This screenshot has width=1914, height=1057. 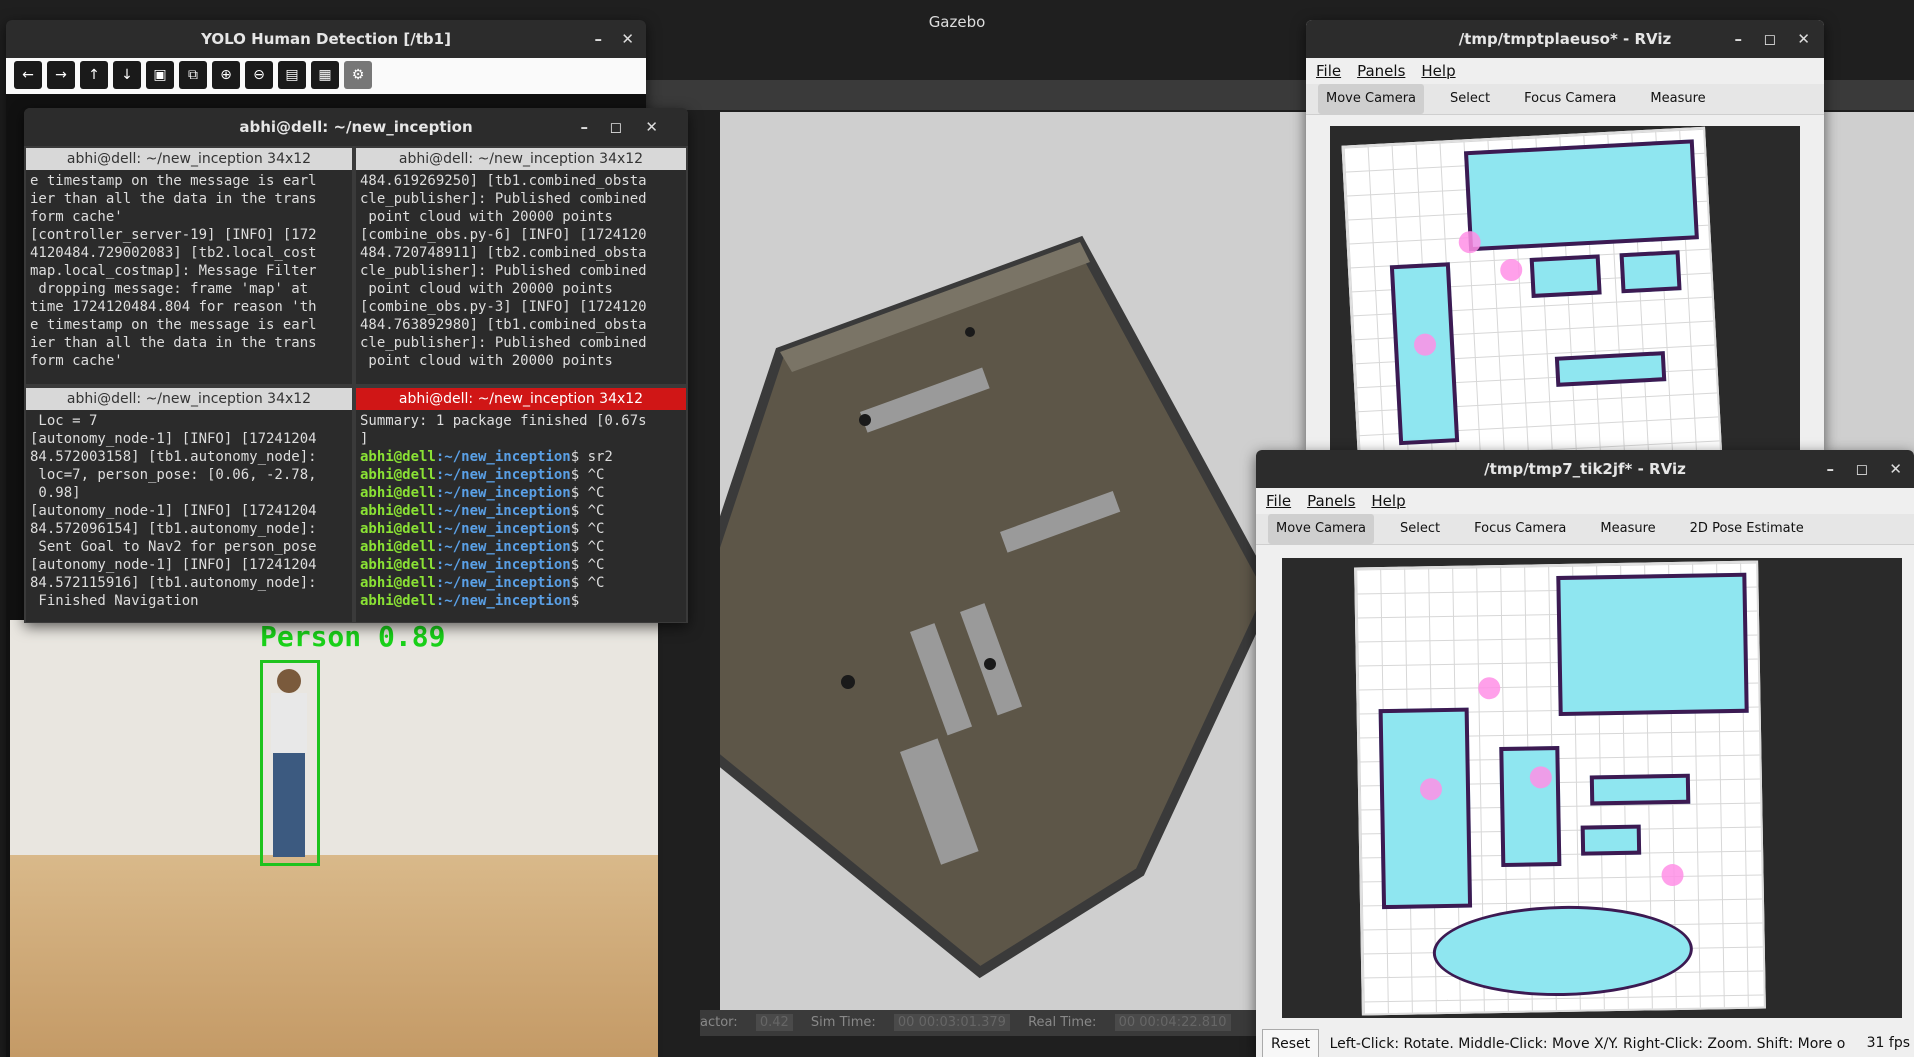 I want to click on yolo-toolbar: ← → ↑ ↓ ▣ ⧉ ⊕ ⊖ ▤ ▦ ⚙, so click(x=326, y=76).